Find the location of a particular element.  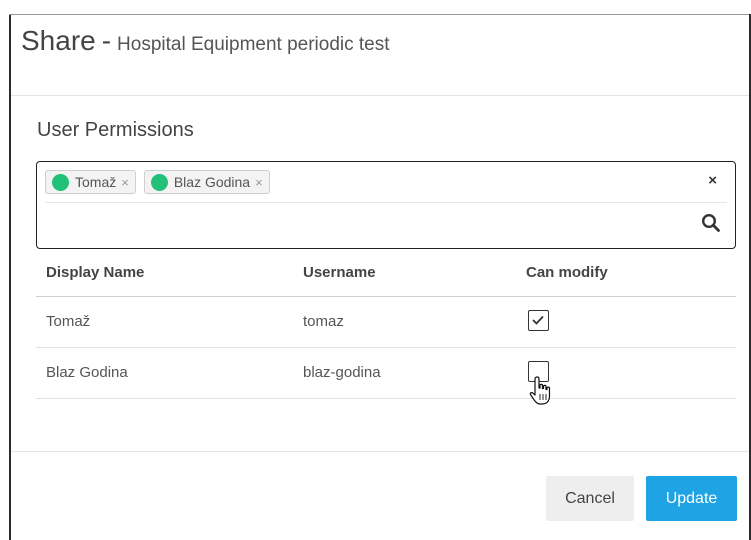

clear-all-icon: × is located at coordinates (712, 180).